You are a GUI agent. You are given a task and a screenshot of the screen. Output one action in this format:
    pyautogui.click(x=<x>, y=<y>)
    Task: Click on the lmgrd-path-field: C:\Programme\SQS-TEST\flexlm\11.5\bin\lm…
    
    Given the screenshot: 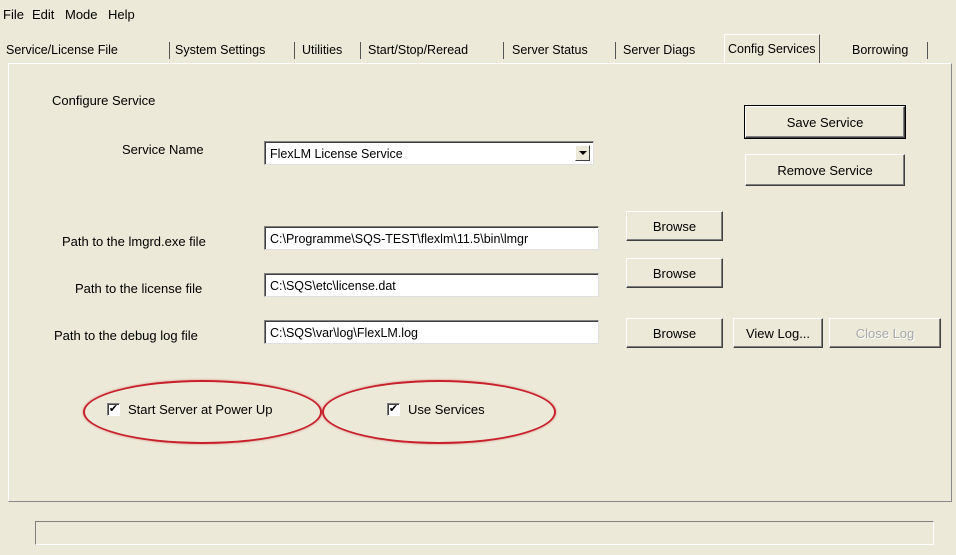 What is the action you would take?
    pyautogui.click(x=431, y=238)
    